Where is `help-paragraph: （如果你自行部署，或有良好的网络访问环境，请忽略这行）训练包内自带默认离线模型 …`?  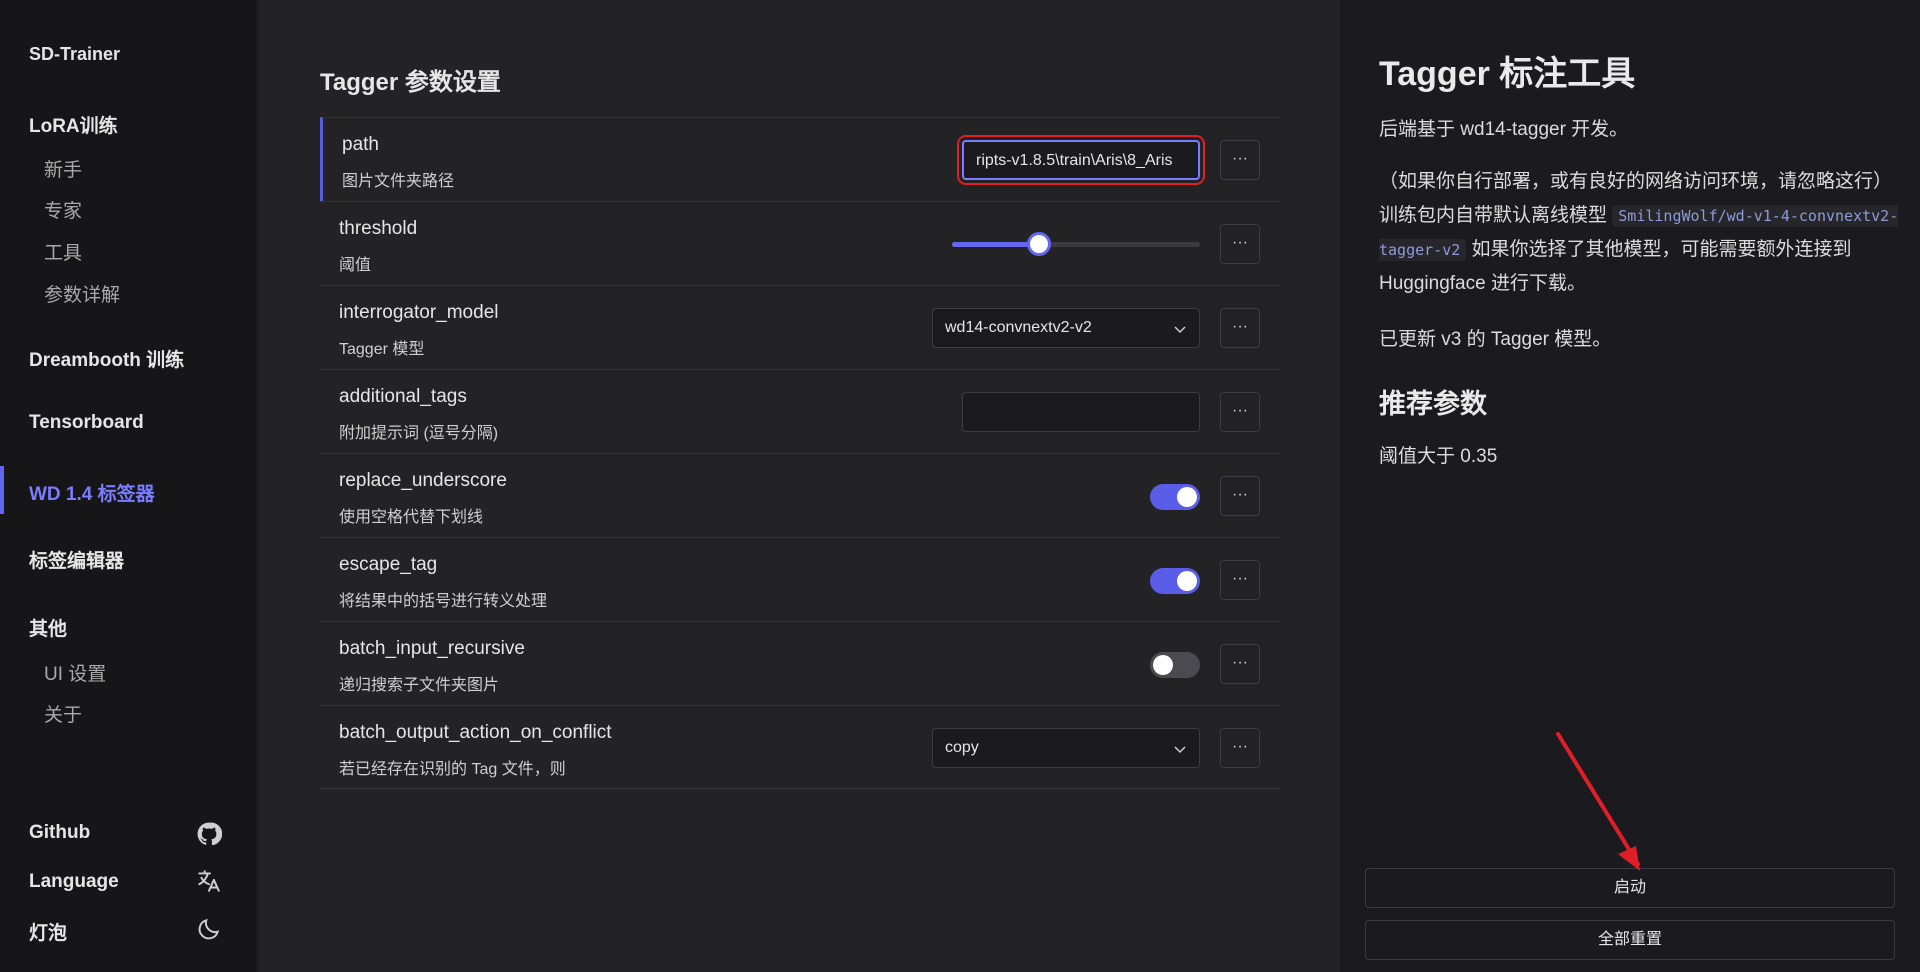 help-paragraph: （如果你自行部署，或有良好的网络访问环境，请忽略这行）训练包内自带默认离线模型 … is located at coordinates (1639, 233).